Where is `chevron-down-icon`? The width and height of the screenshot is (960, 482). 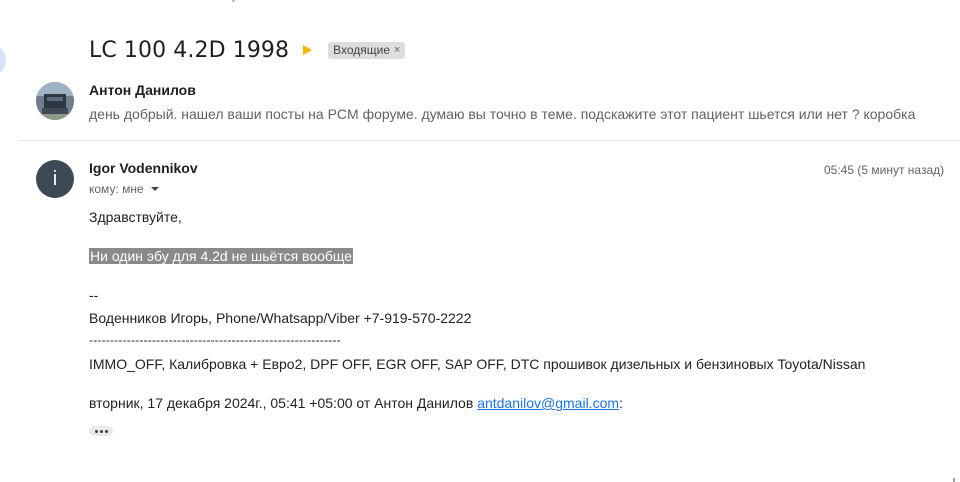 chevron-down-icon is located at coordinates (154, 189).